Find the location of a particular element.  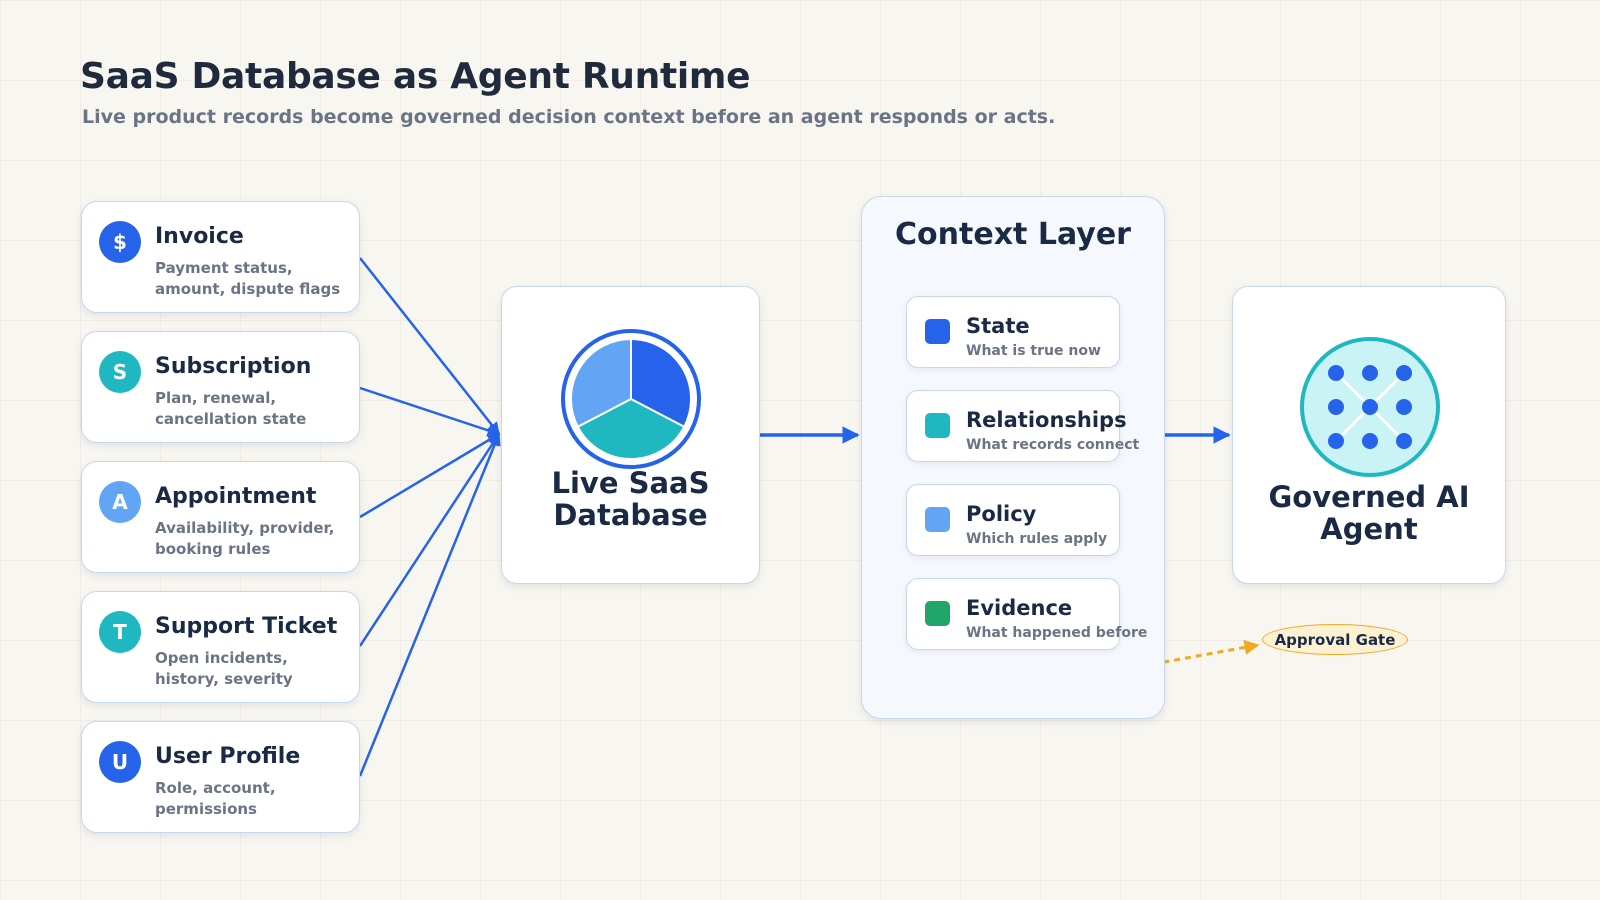

letter-t-badge-icon: T is located at coordinates (120, 632).